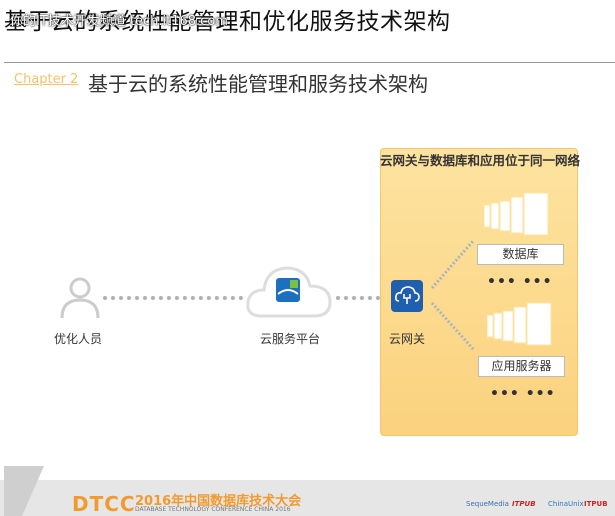 The width and height of the screenshot is (615, 516). I want to click on gateway-links, so click(453, 295).